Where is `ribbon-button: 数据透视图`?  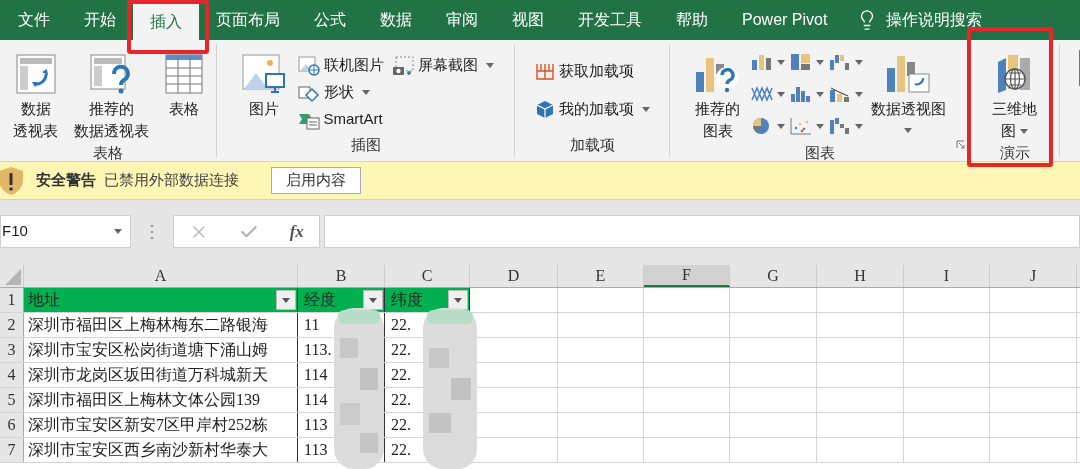
ribbon-button: 数据透视图 is located at coordinates (908, 88).